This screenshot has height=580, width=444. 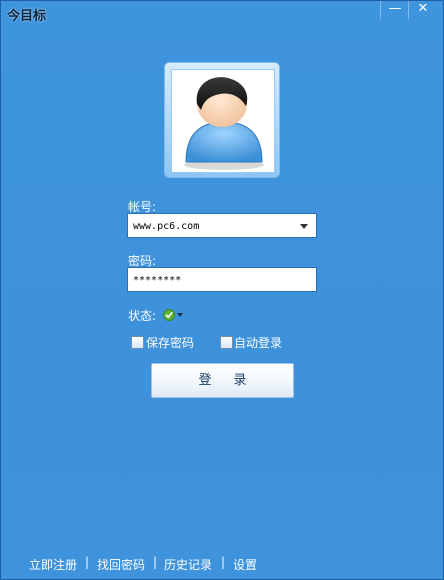 What do you see at coordinates (166, 226) in the screenshot?
I see `account-value: www.pc6.com` at bounding box center [166, 226].